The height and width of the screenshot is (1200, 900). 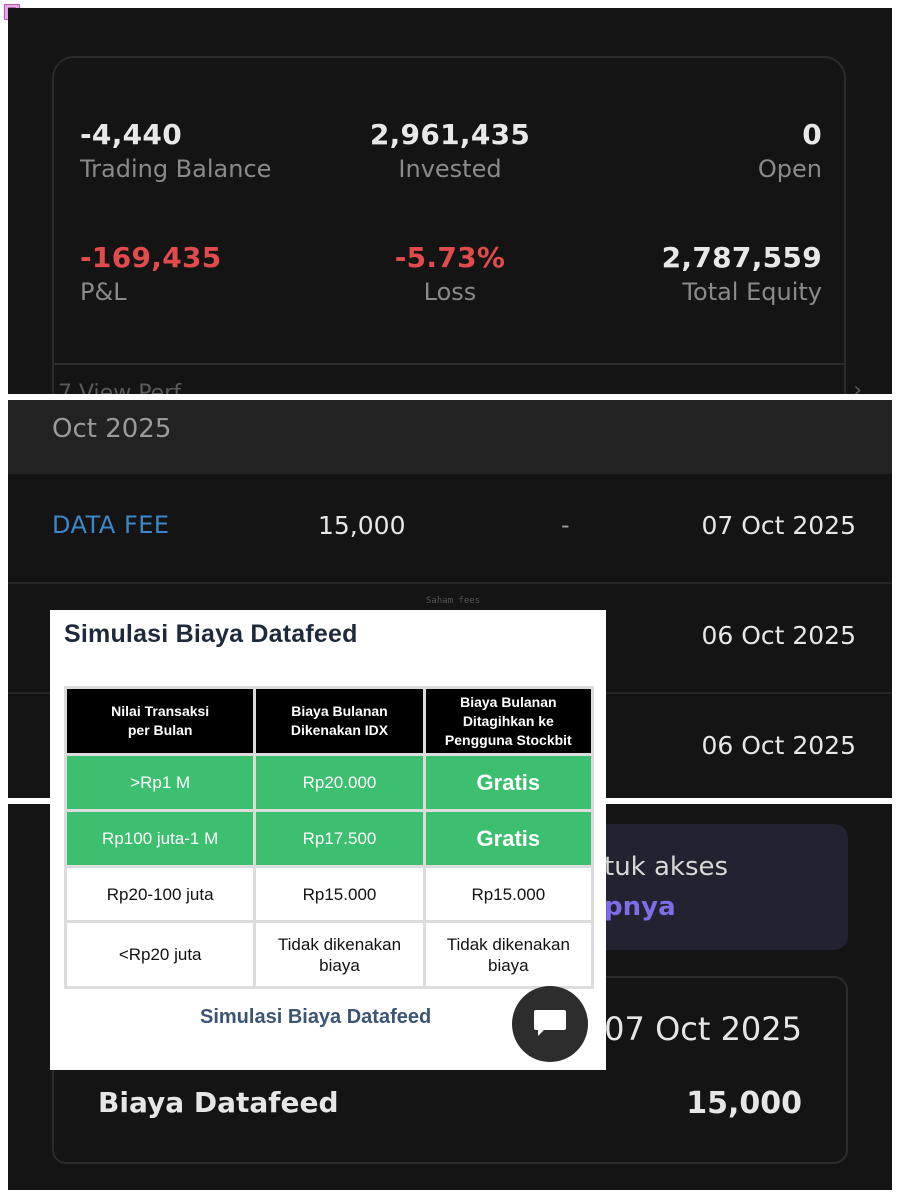 I want to click on invested-stat: 2,961,435 Invested, so click(x=450, y=151).